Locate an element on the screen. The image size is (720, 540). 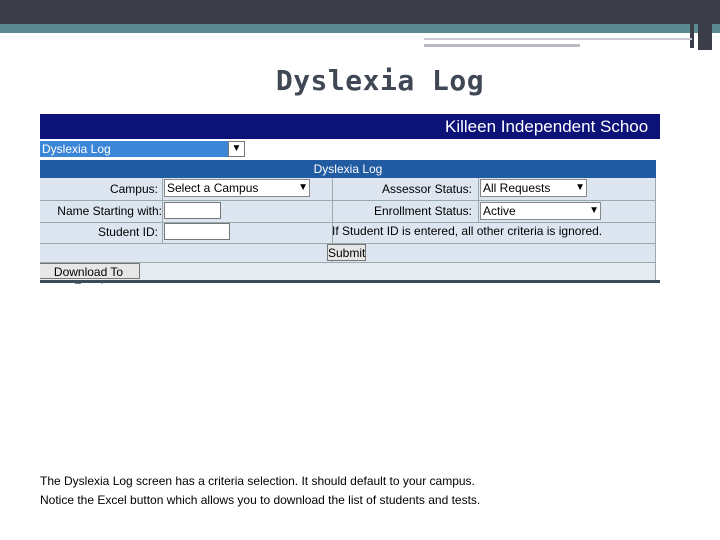
enrollment-status-select: Active ▼ is located at coordinates (540, 211).